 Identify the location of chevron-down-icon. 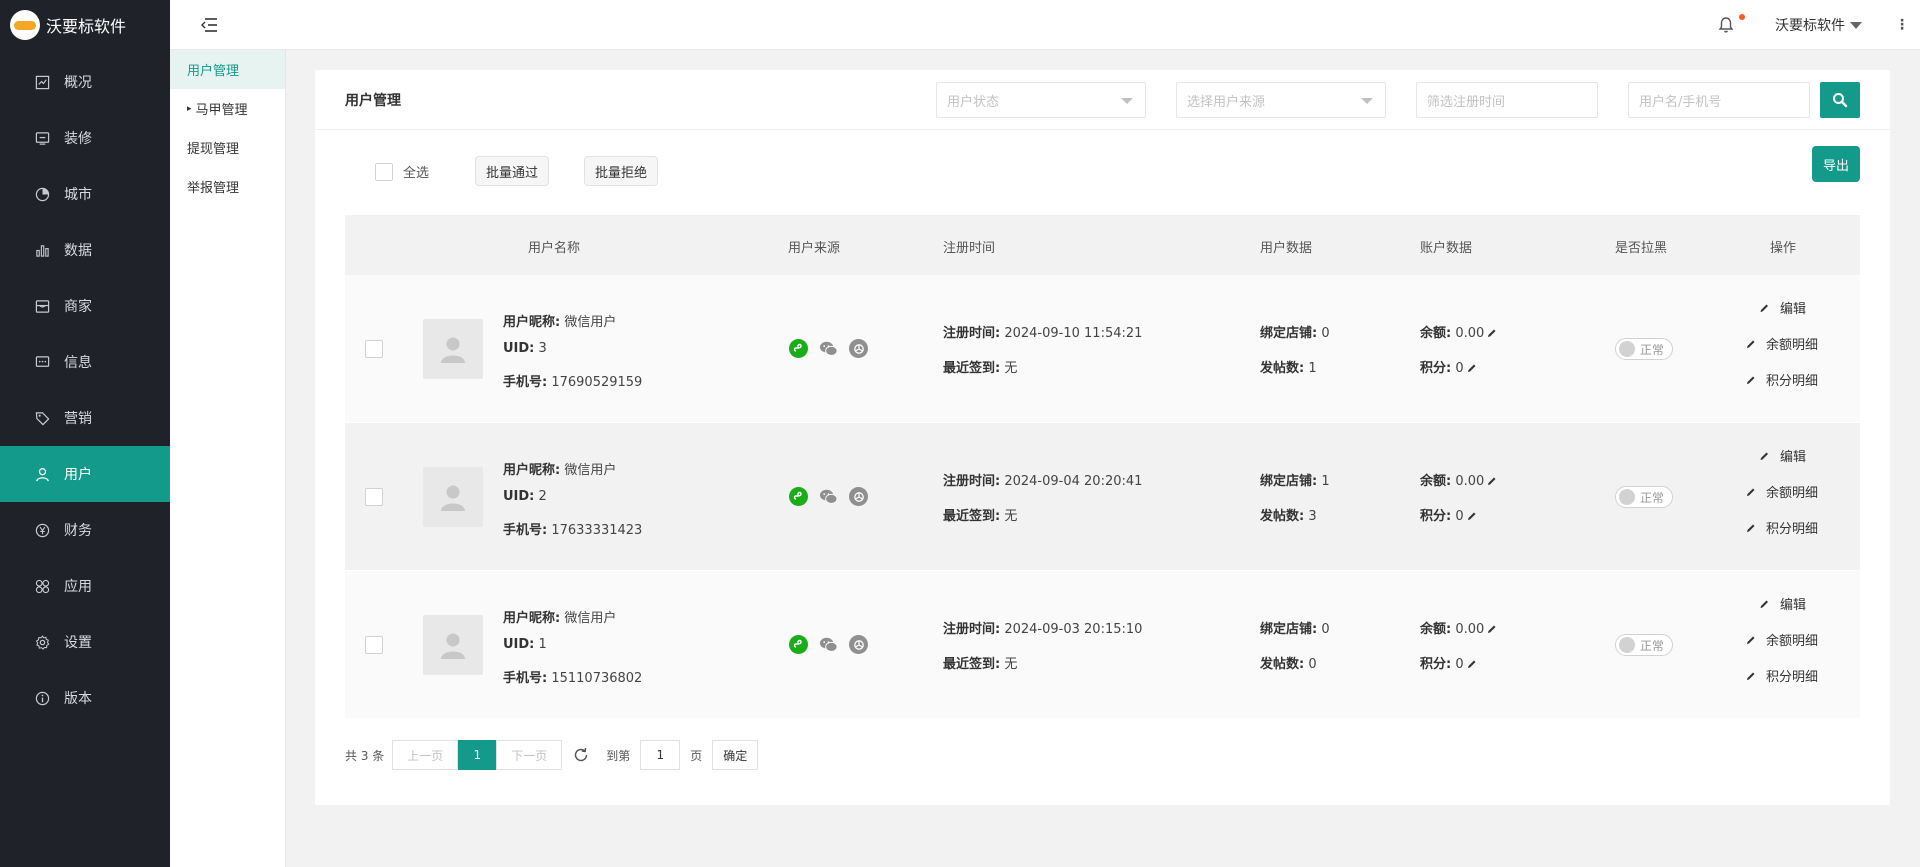
(1127, 101).